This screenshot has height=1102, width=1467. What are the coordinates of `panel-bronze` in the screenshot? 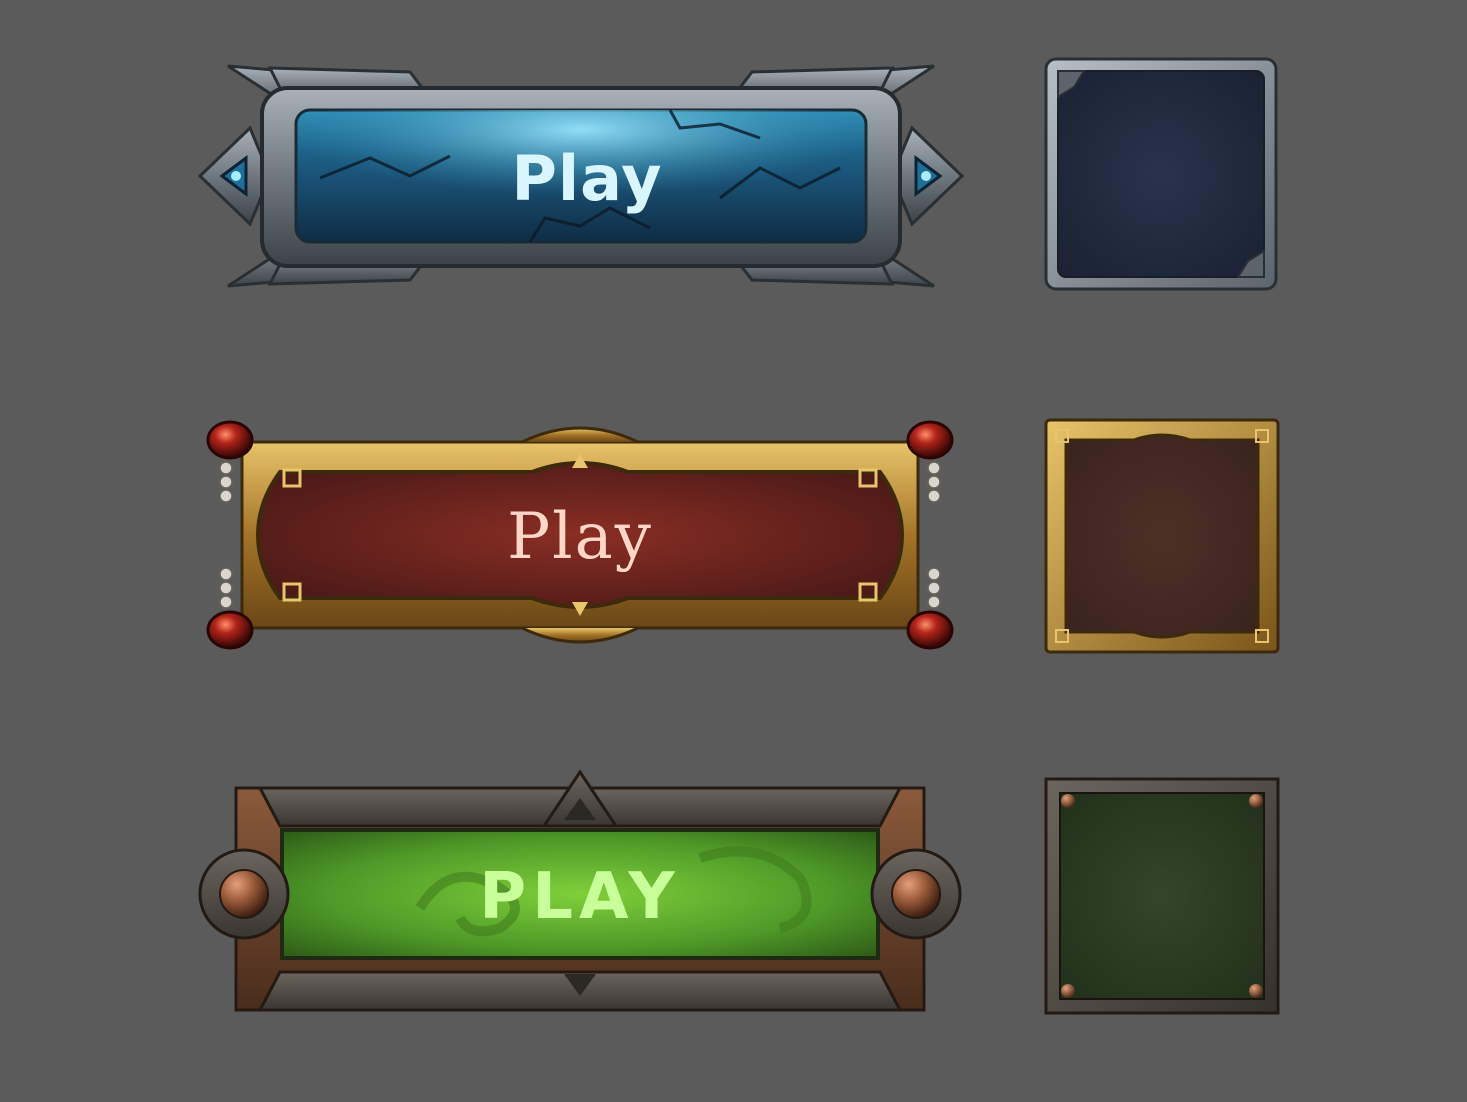 It's located at (1162, 896).